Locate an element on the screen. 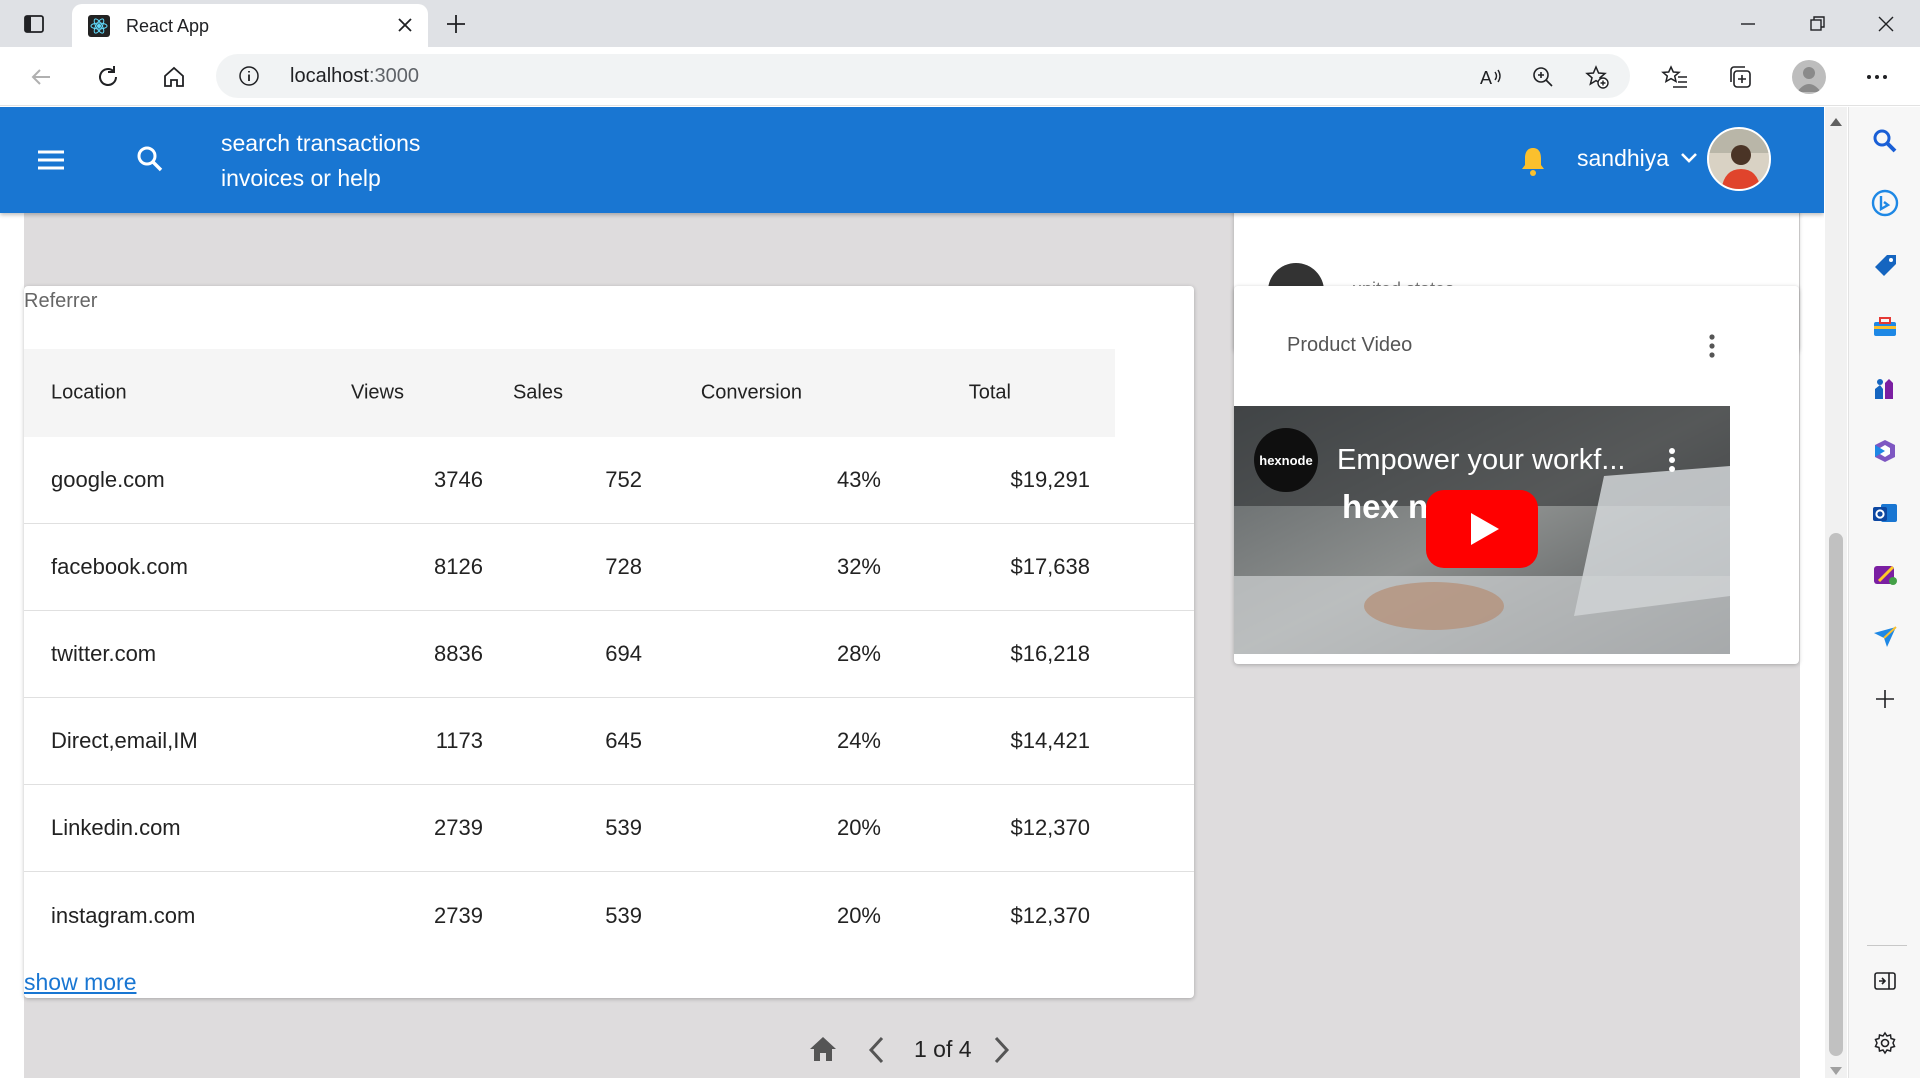 This screenshot has height=1080, width=1920. add-favorite-icon is located at coordinates (1597, 77).